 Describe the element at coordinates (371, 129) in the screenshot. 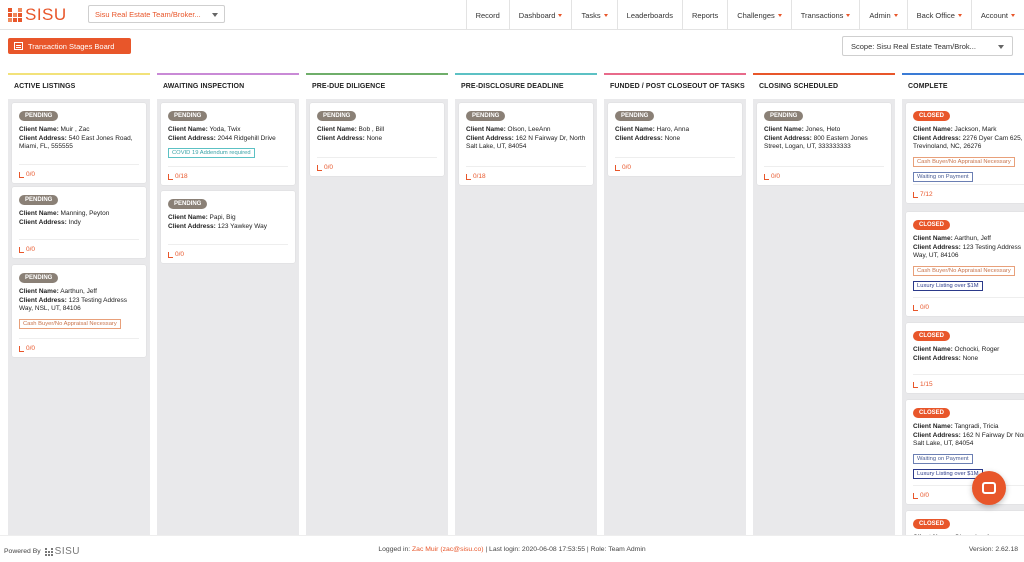

I see `client-name-value: Bob , Bill` at that location.